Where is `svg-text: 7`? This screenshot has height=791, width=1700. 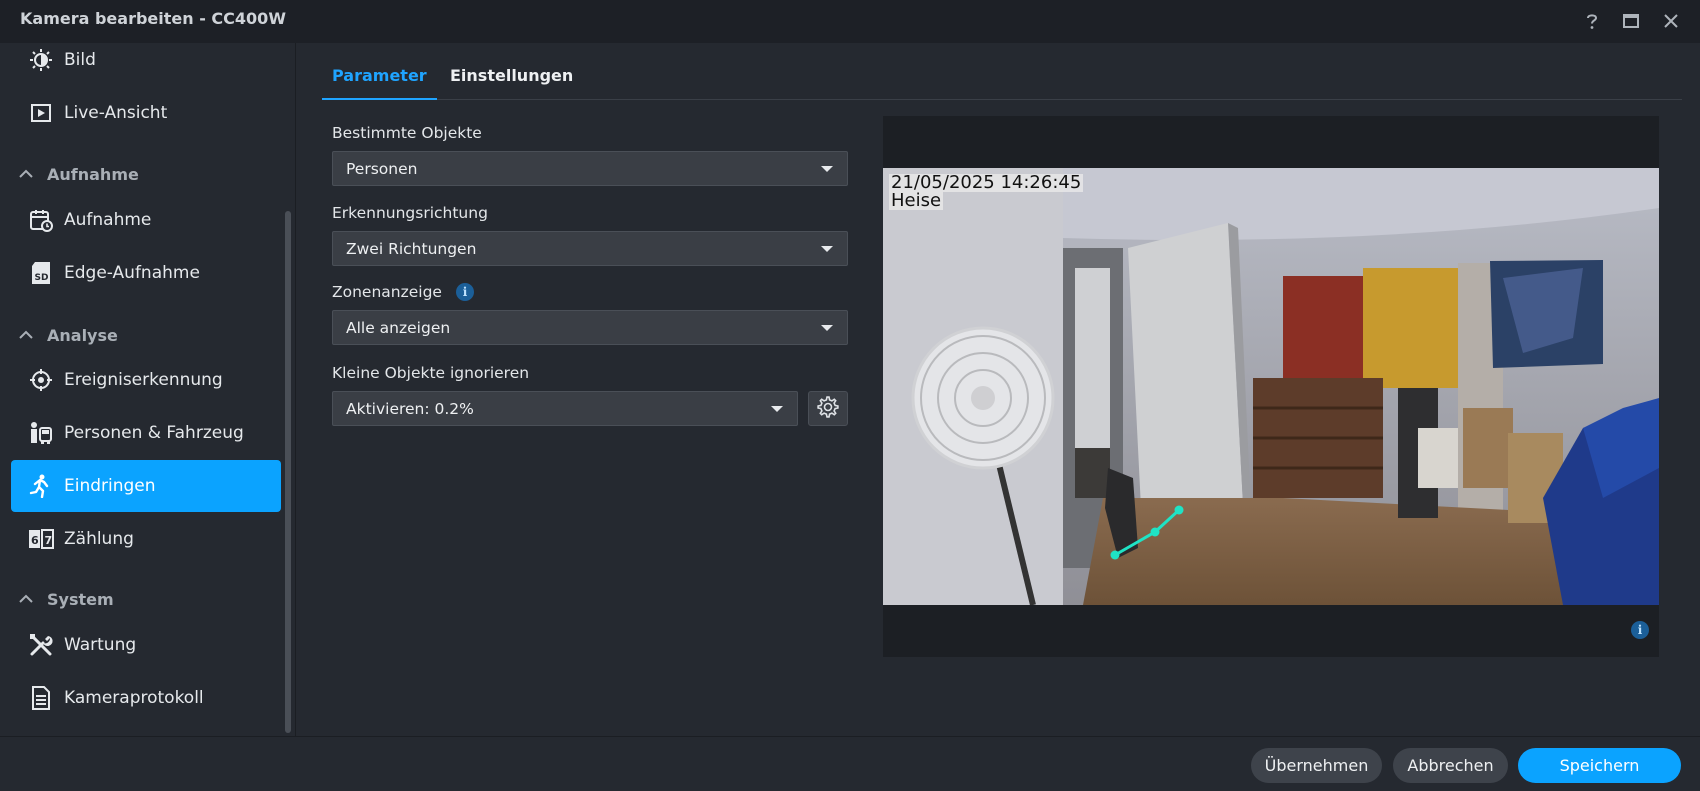
svg-text: 7 is located at coordinates (49, 540).